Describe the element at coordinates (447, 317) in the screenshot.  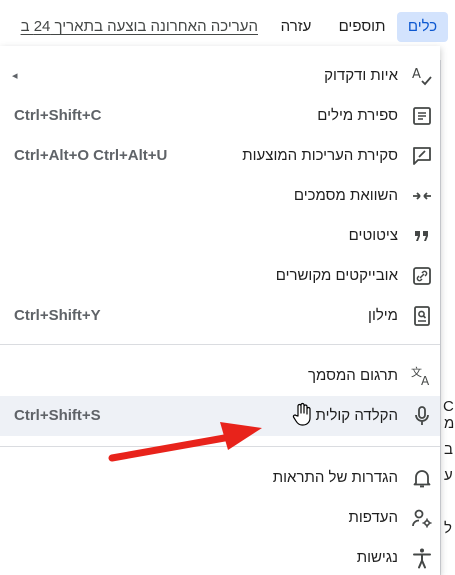
I see `document-peek: C מ ב ע ל` at that location.